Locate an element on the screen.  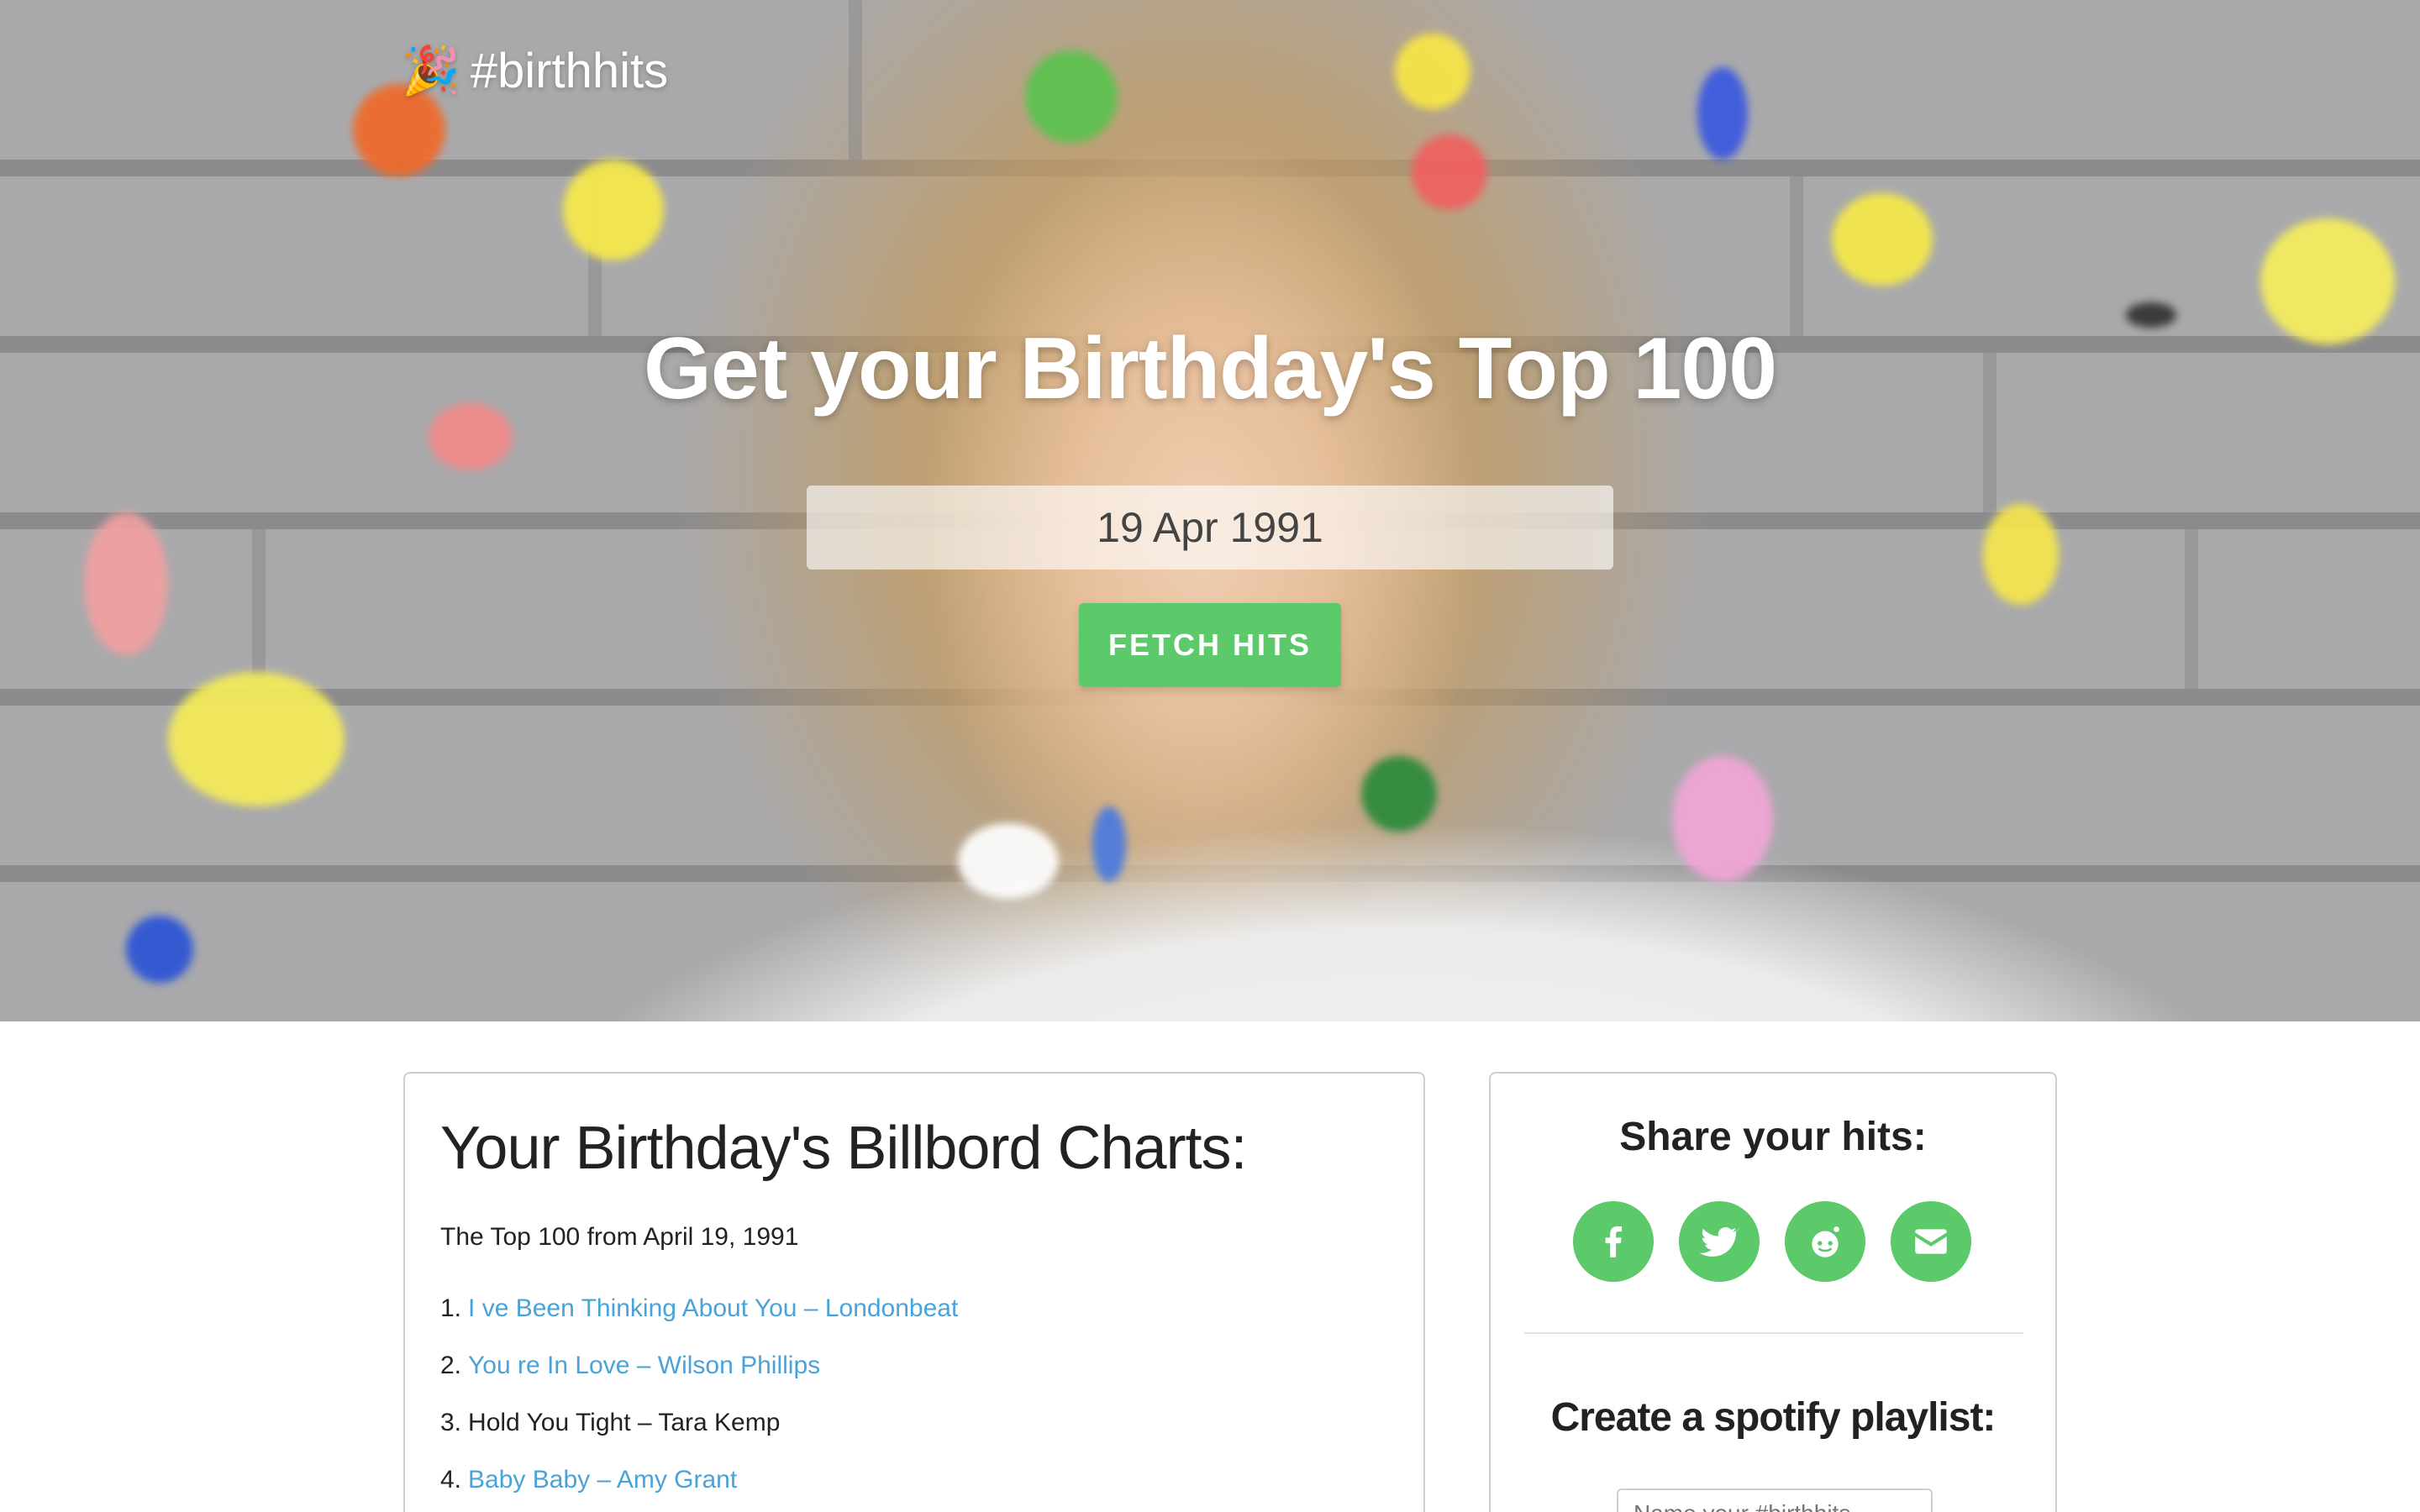
hit-rank: 3. is located at coordinates (451, 1422).